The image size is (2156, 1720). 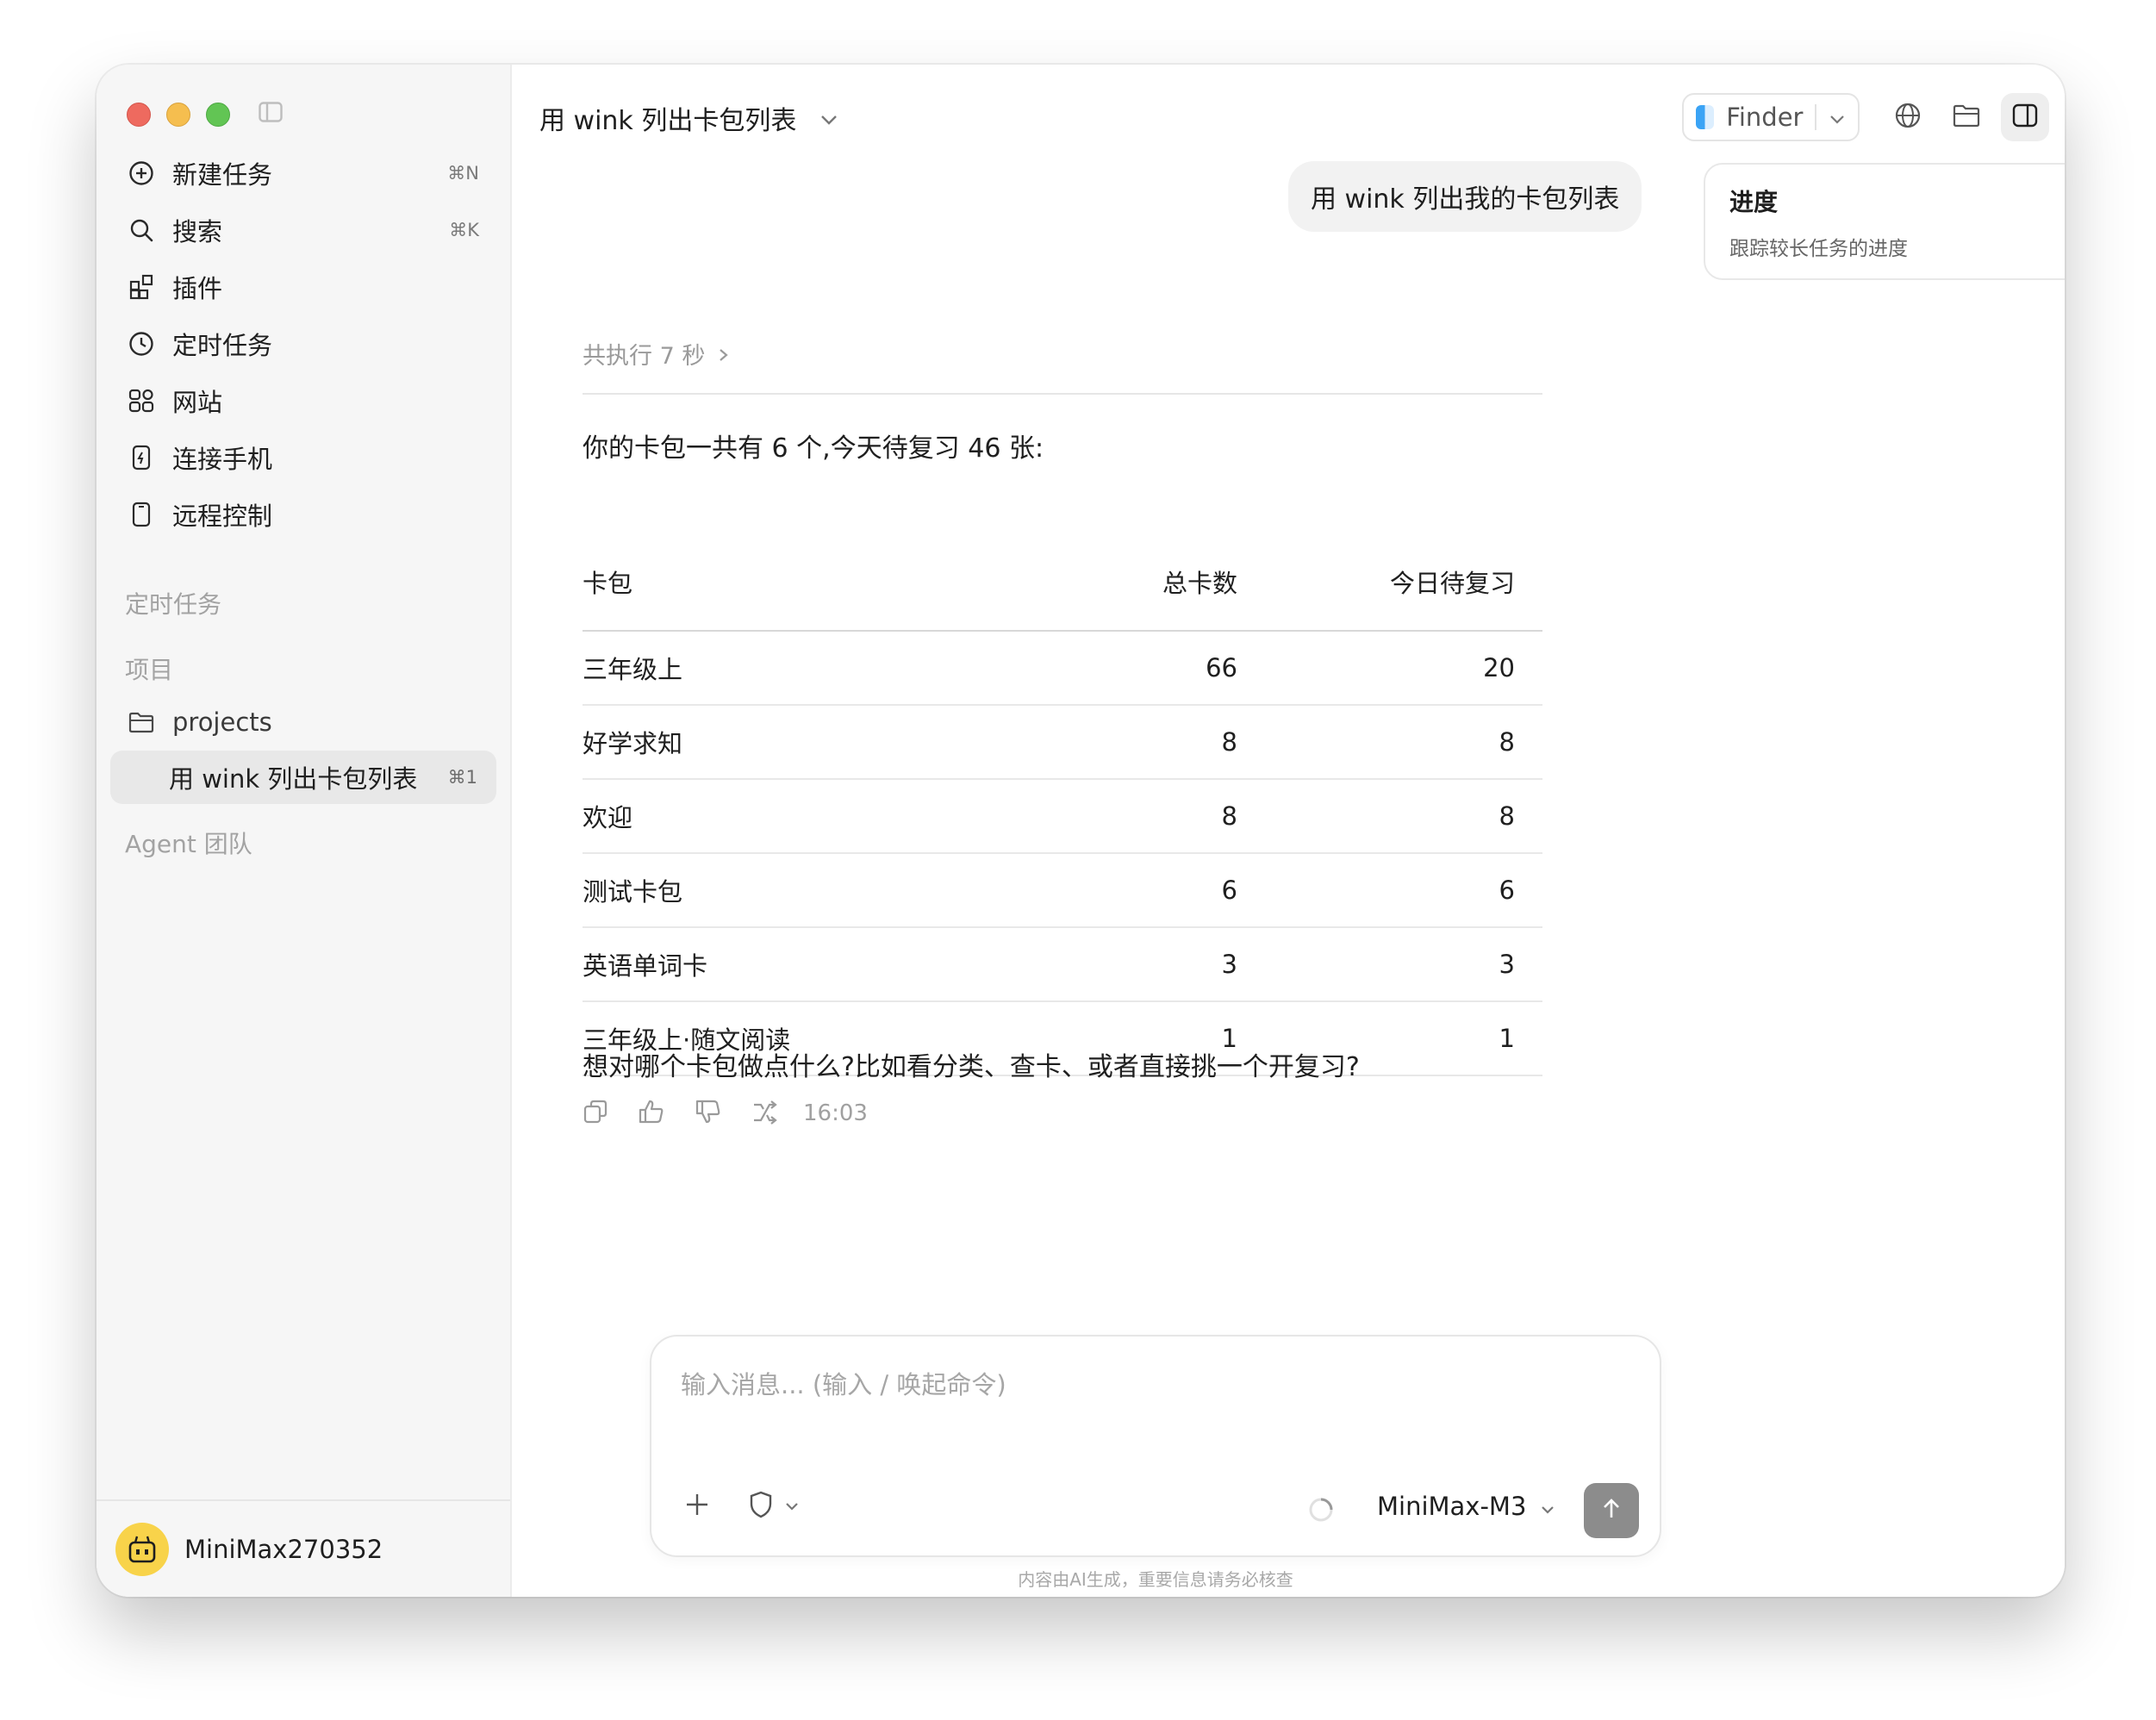 What do you see at coordinates (644, 356) in the screenshot?
I see `execution-time: 共执行 7 秒` at bounding box center [644, 356].